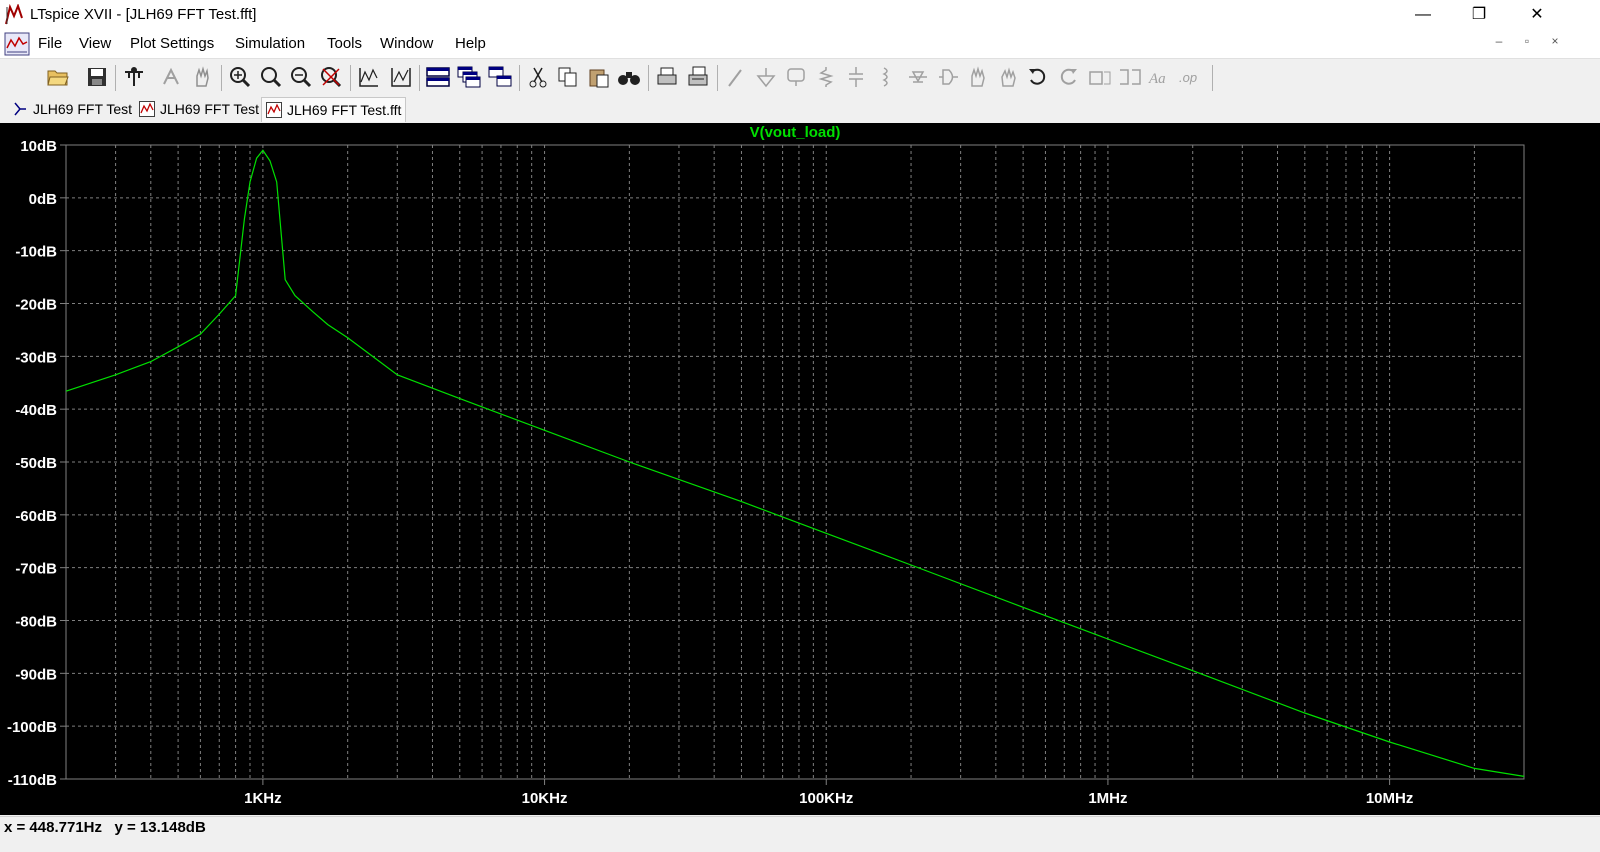 The height and width of the screenshot is (852, 1600). What do you see at coordinates (32, 780) in the screenshot?
I see `y-tick-label: -110dB` at bounding box center [32, 780].